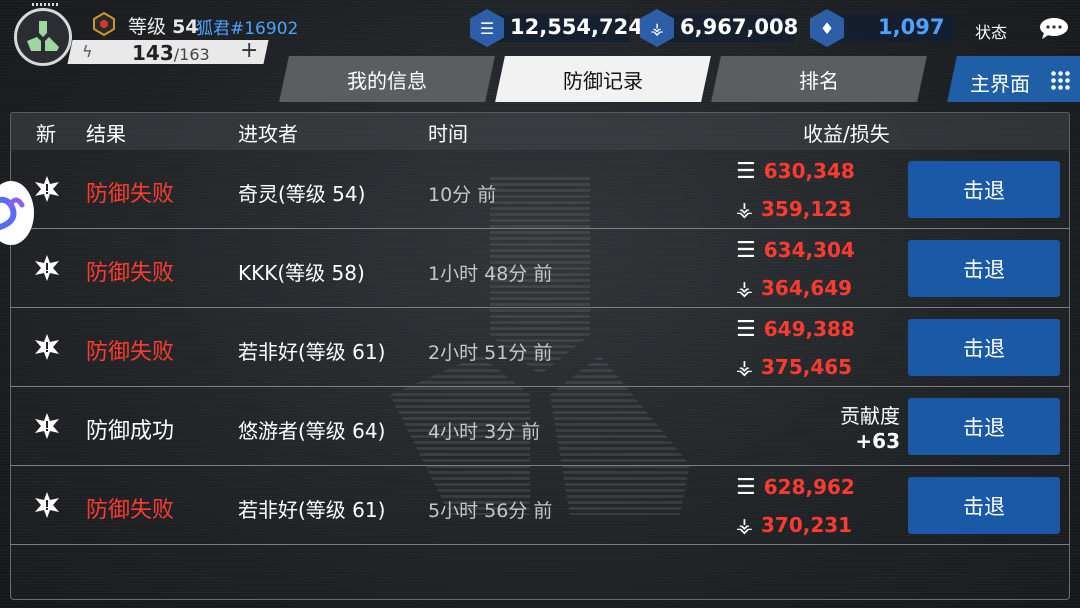  I want to click on loss-crystal: ⚶ 375,465, so click(794, 367).